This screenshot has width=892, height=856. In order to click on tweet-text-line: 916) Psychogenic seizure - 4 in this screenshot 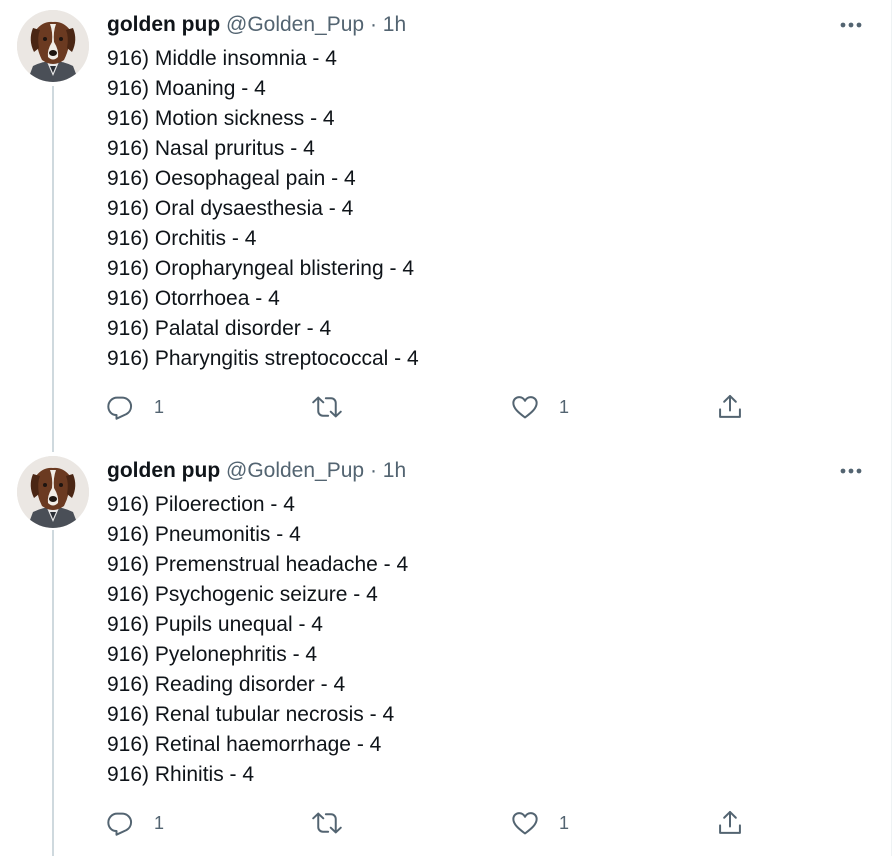, I will do `click(242, 594)`.